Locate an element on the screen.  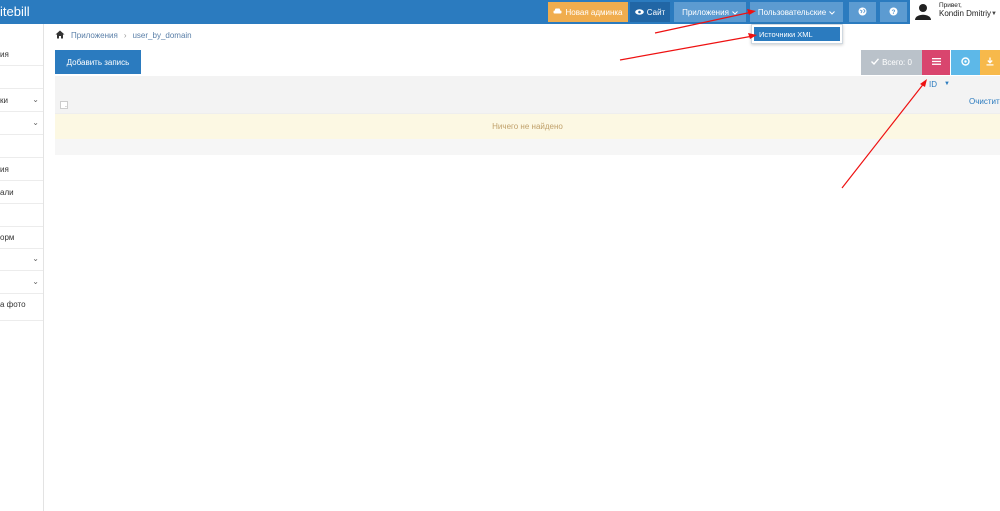
home-icon is located at coordinates (60, 35).